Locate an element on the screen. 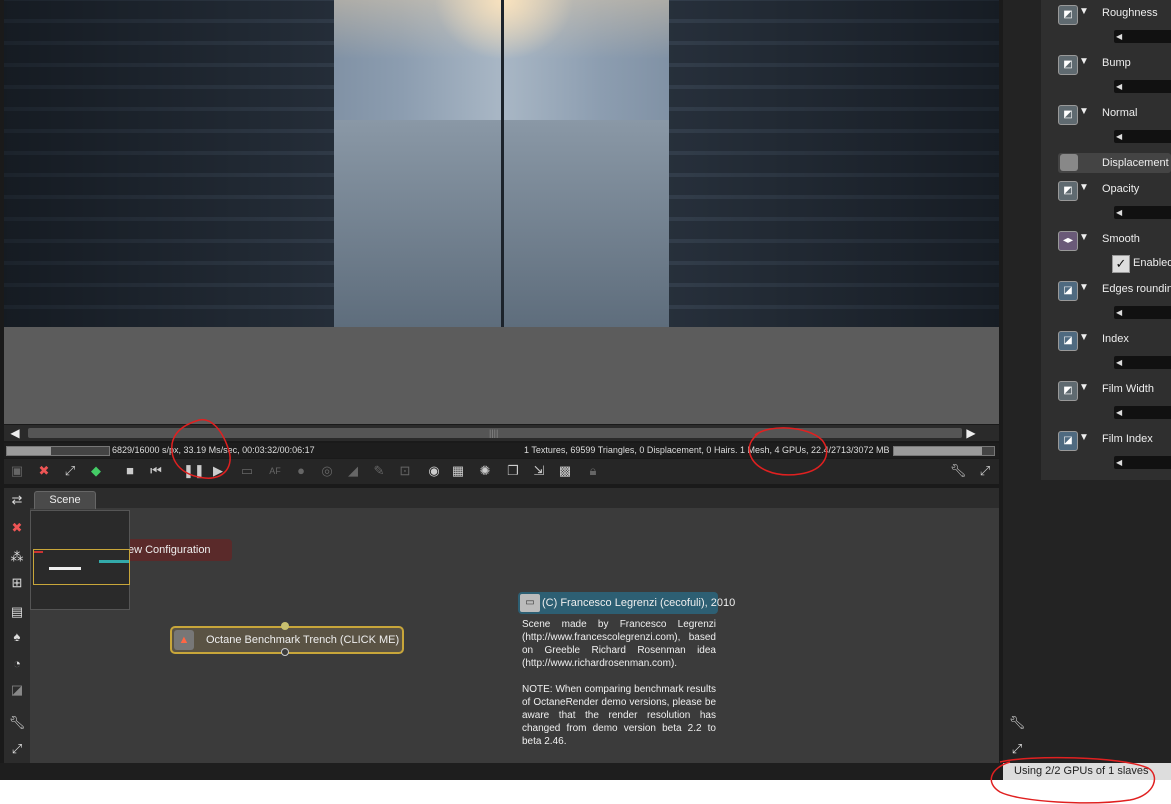  pause-icon: ❚❚ is located at coordinates (194, 471).